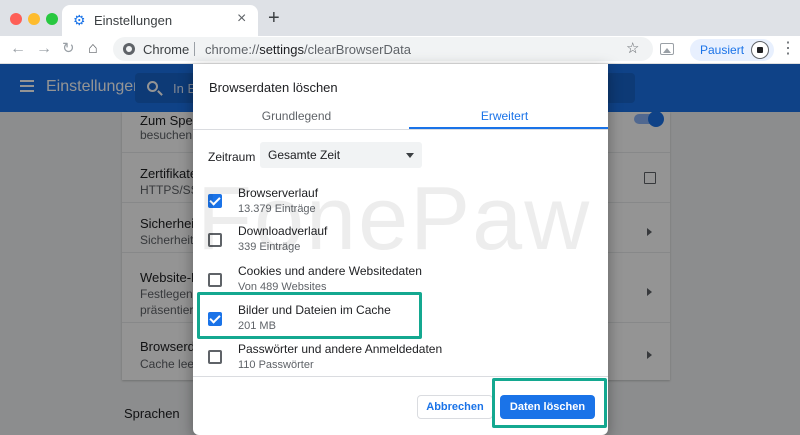 The image size is (800, 435). I want to click on time-range-value: Gesamte Zeit, so click(304, 155).